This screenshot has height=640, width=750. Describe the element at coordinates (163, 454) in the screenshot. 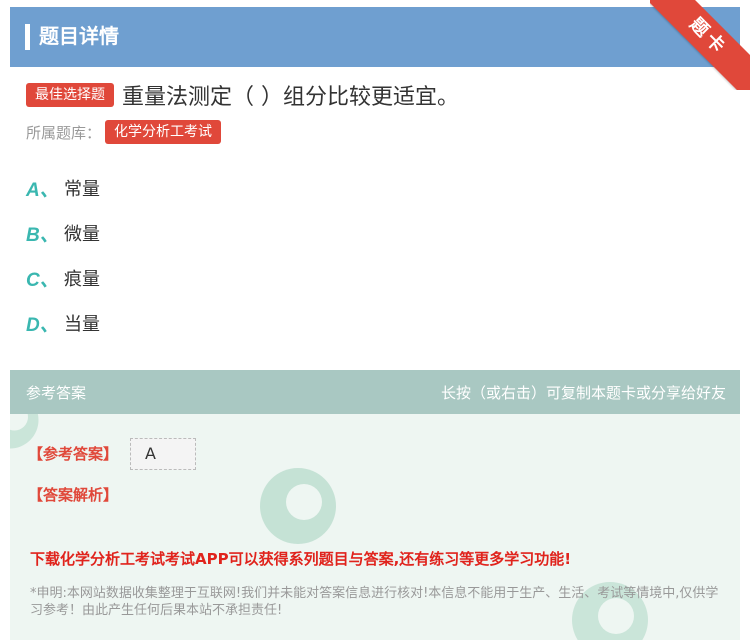

I see `answer-image: A` at that location.